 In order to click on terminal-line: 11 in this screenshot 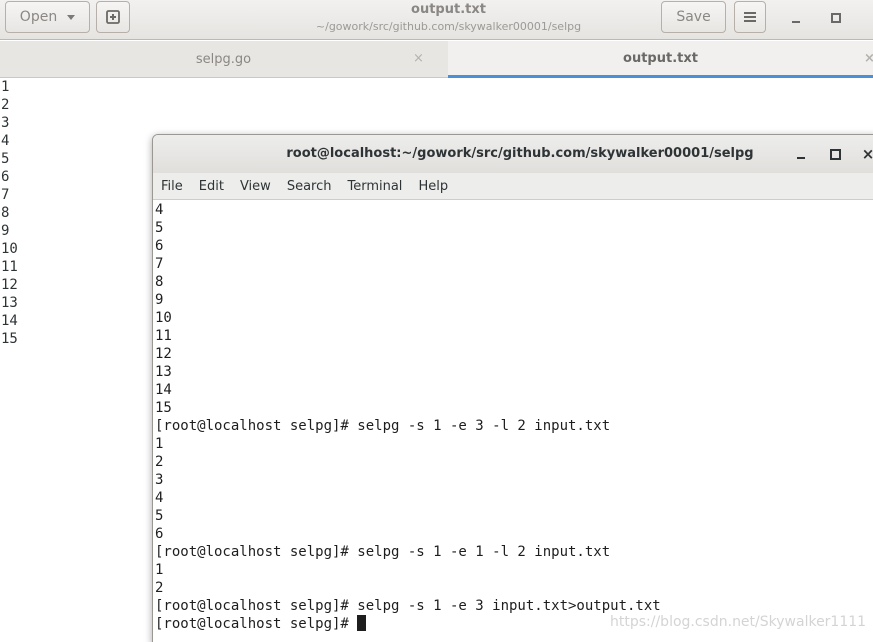, I will do `click(163, 336)`.